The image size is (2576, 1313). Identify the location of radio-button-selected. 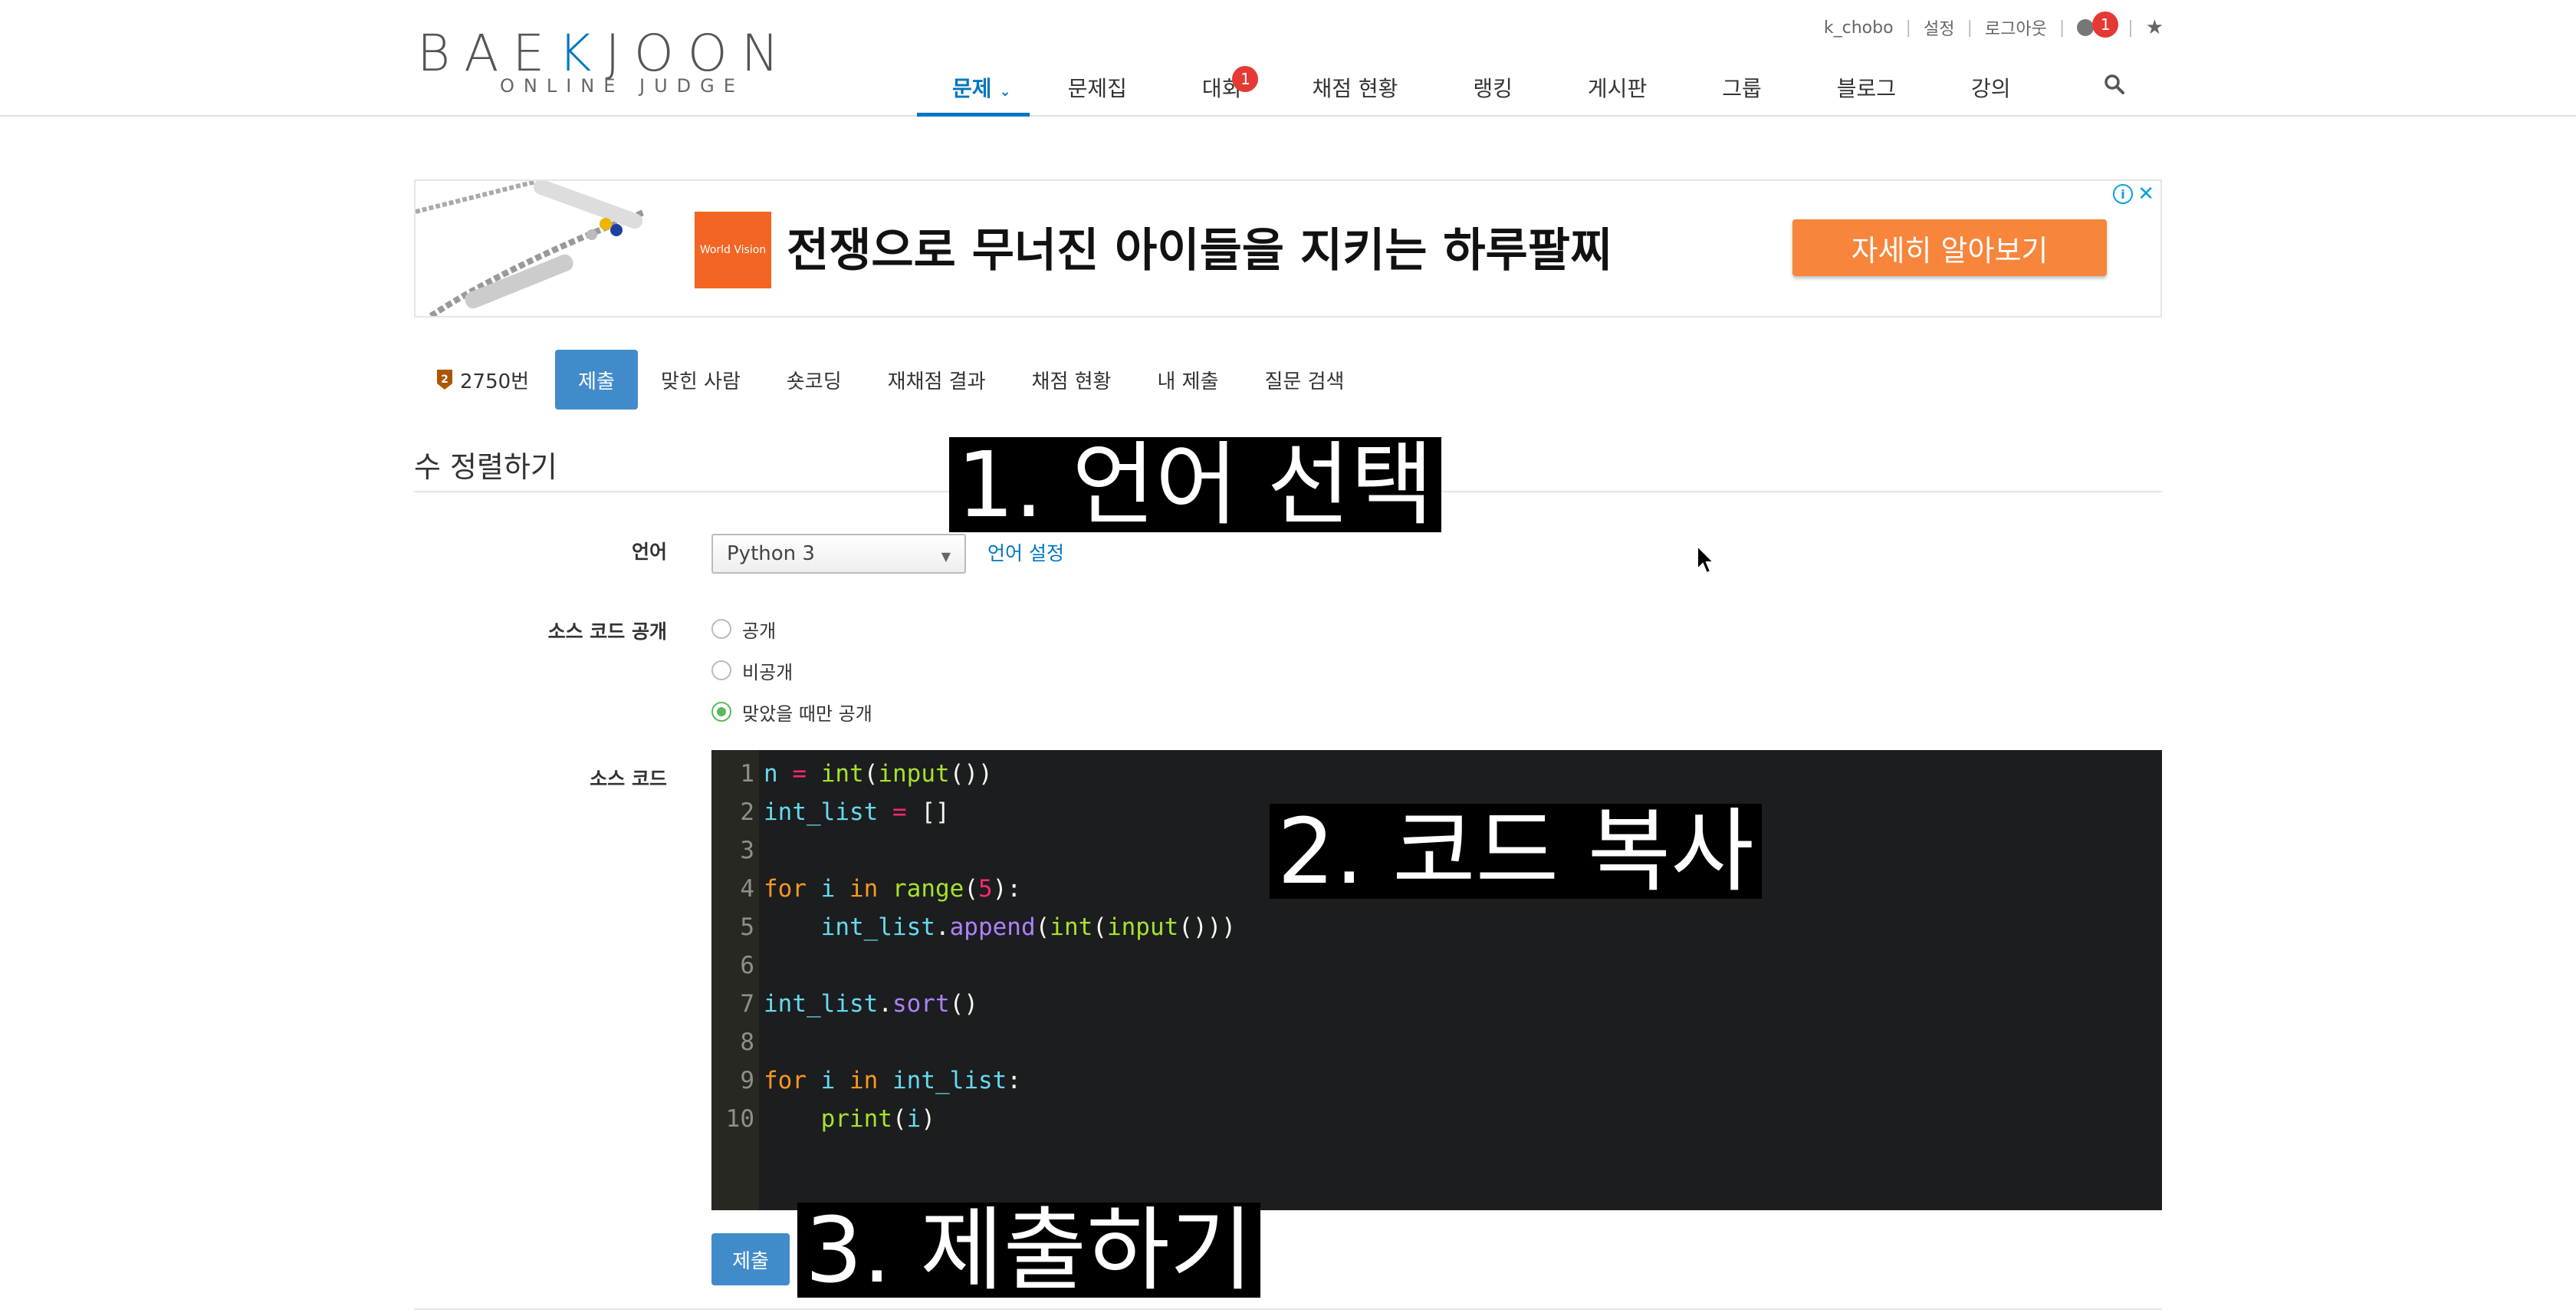
(721, 712).